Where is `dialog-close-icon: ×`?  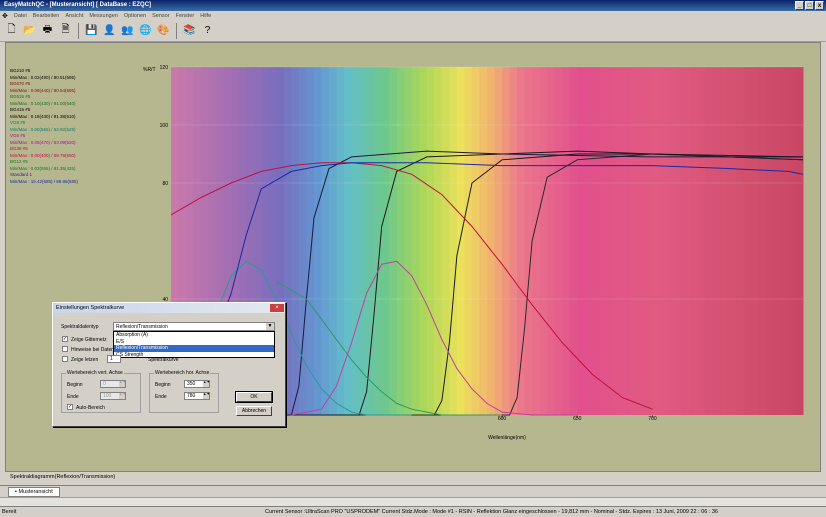
dialog-close-icon: × is located at coordinates (277, 308).